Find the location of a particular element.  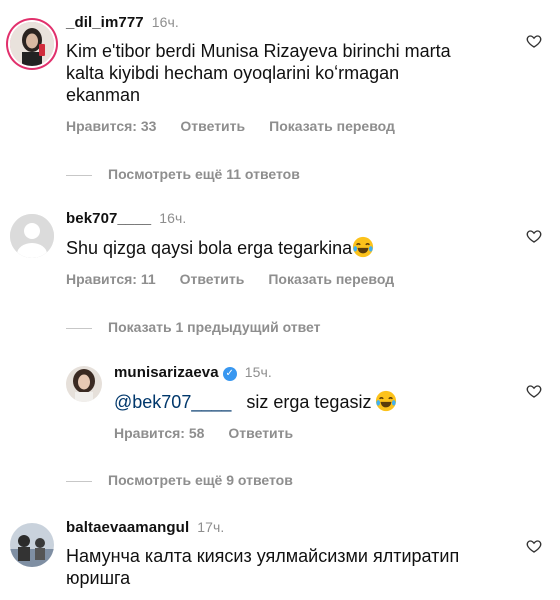

username-text: bek707____ is located at coordinates (108, 218).